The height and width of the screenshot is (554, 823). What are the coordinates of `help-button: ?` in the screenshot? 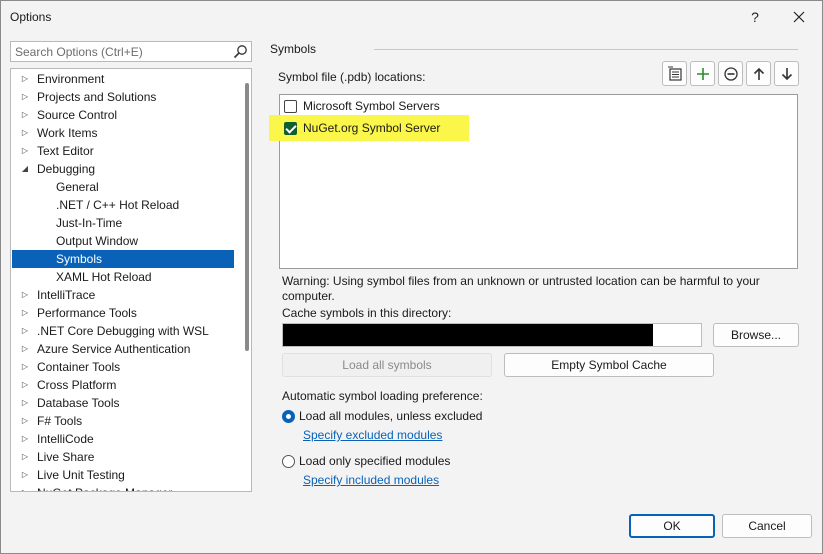 It's located at (755, 17).